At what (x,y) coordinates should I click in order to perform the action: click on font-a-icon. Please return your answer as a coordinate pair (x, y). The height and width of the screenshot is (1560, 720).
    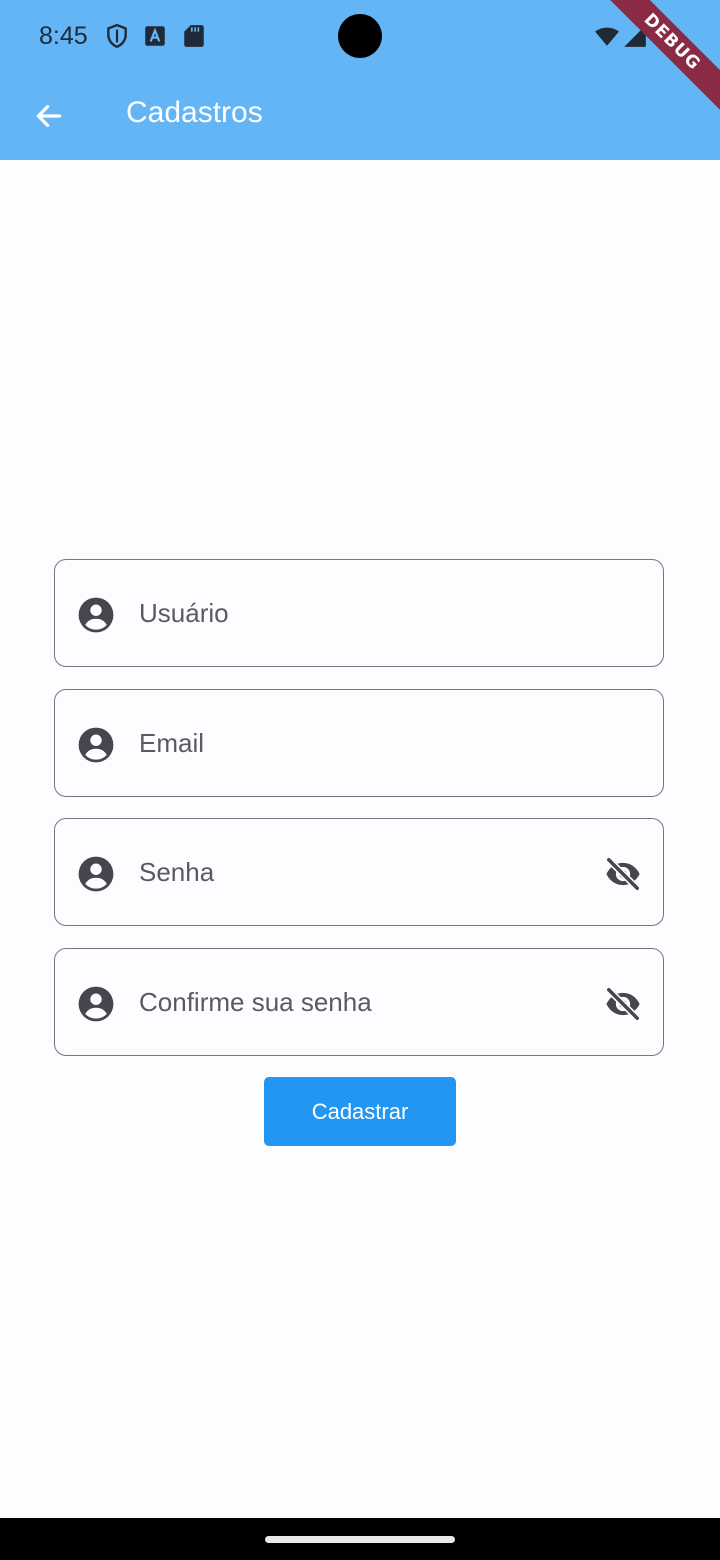
    Looking at the image, I should click on (155, 36).